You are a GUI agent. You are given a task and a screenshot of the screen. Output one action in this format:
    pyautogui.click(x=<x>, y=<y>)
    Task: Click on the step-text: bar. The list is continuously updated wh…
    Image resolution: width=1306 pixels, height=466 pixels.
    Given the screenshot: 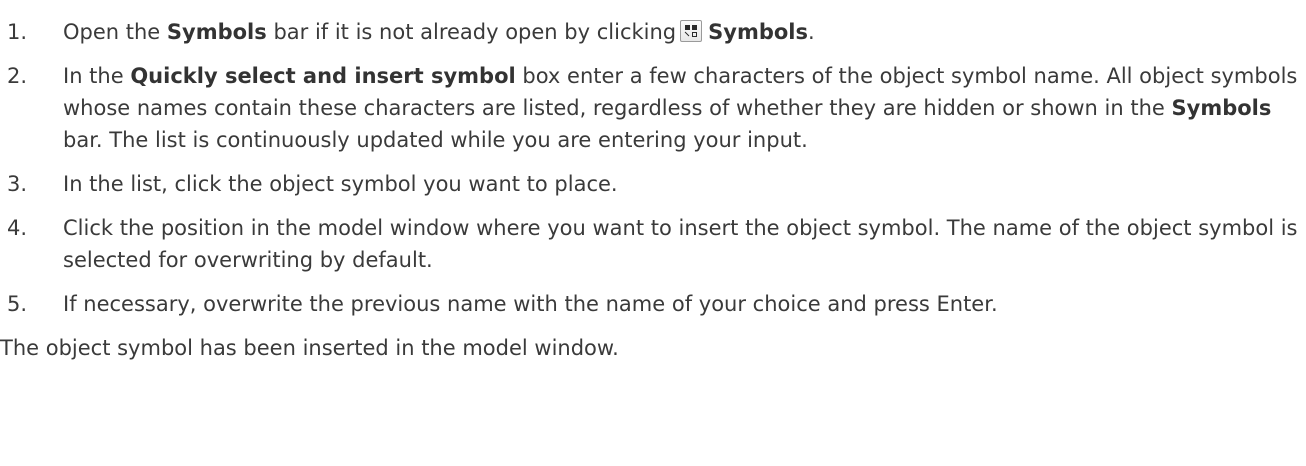 What is the action you would take?
    pyautogui.click(x=435, y=140)
    